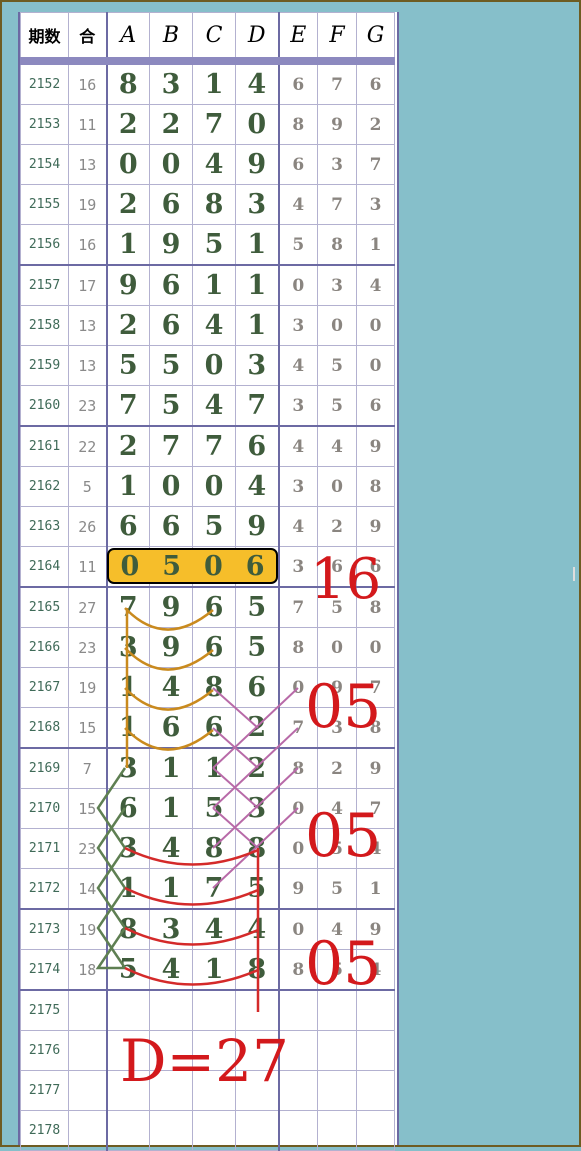 The image size is (581, 1151). Describe the element at coordinates (87, 526) in the screenshot. I see `sum-cell: 26` at that location.